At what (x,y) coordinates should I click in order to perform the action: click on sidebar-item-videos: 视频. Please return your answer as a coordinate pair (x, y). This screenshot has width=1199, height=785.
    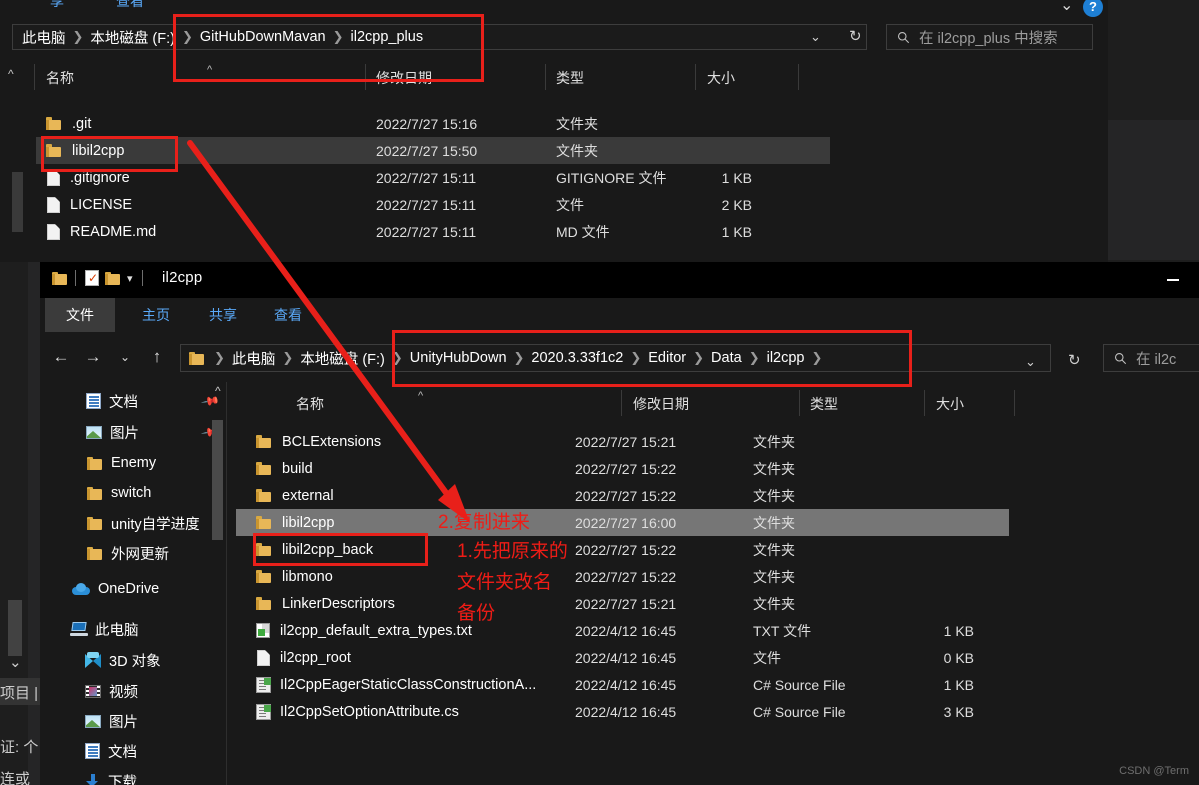
    Looking at the image, I should click on (111, 691).